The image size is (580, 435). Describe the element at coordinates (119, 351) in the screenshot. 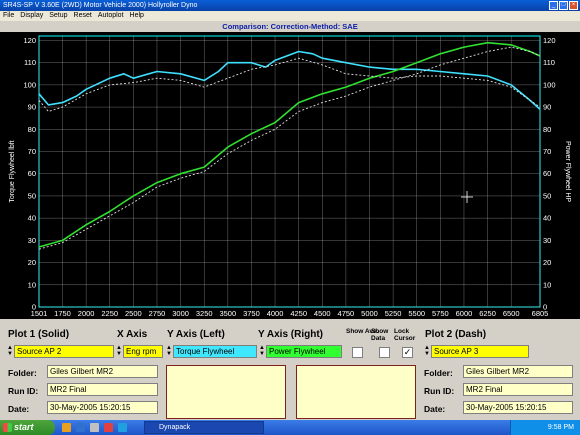

I see `xaxis-spinner: ▲ ▼` at that location.